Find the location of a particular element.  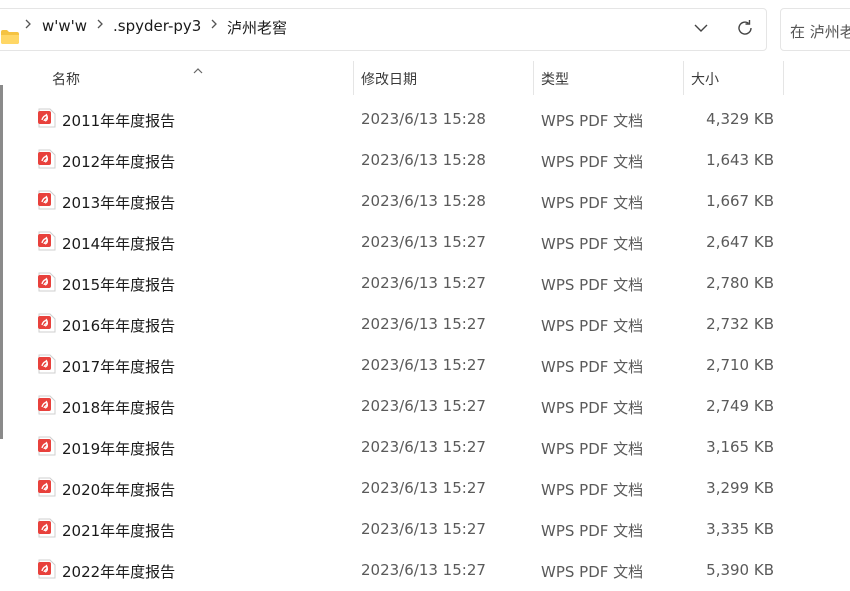

file-name: 2020年年度报告 is located at coordinates (119, 490).